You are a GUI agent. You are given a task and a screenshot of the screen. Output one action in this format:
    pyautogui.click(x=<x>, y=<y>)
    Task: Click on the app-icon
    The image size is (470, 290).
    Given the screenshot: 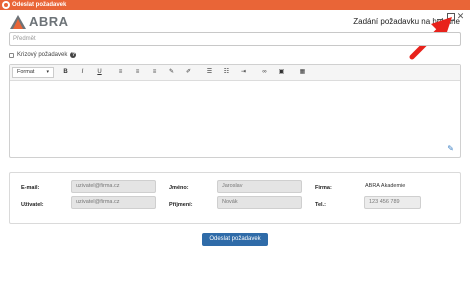 What is the action you would take?
    pyautogui.click(x=6, y=5)
    